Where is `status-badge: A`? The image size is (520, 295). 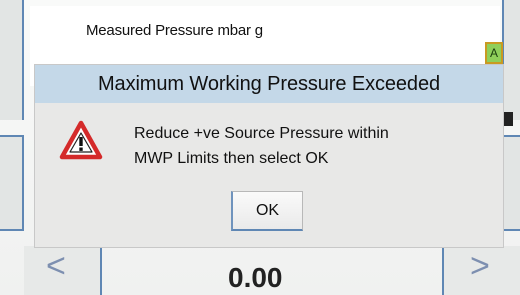 status-badge: A is located at coordinates (494, 53).